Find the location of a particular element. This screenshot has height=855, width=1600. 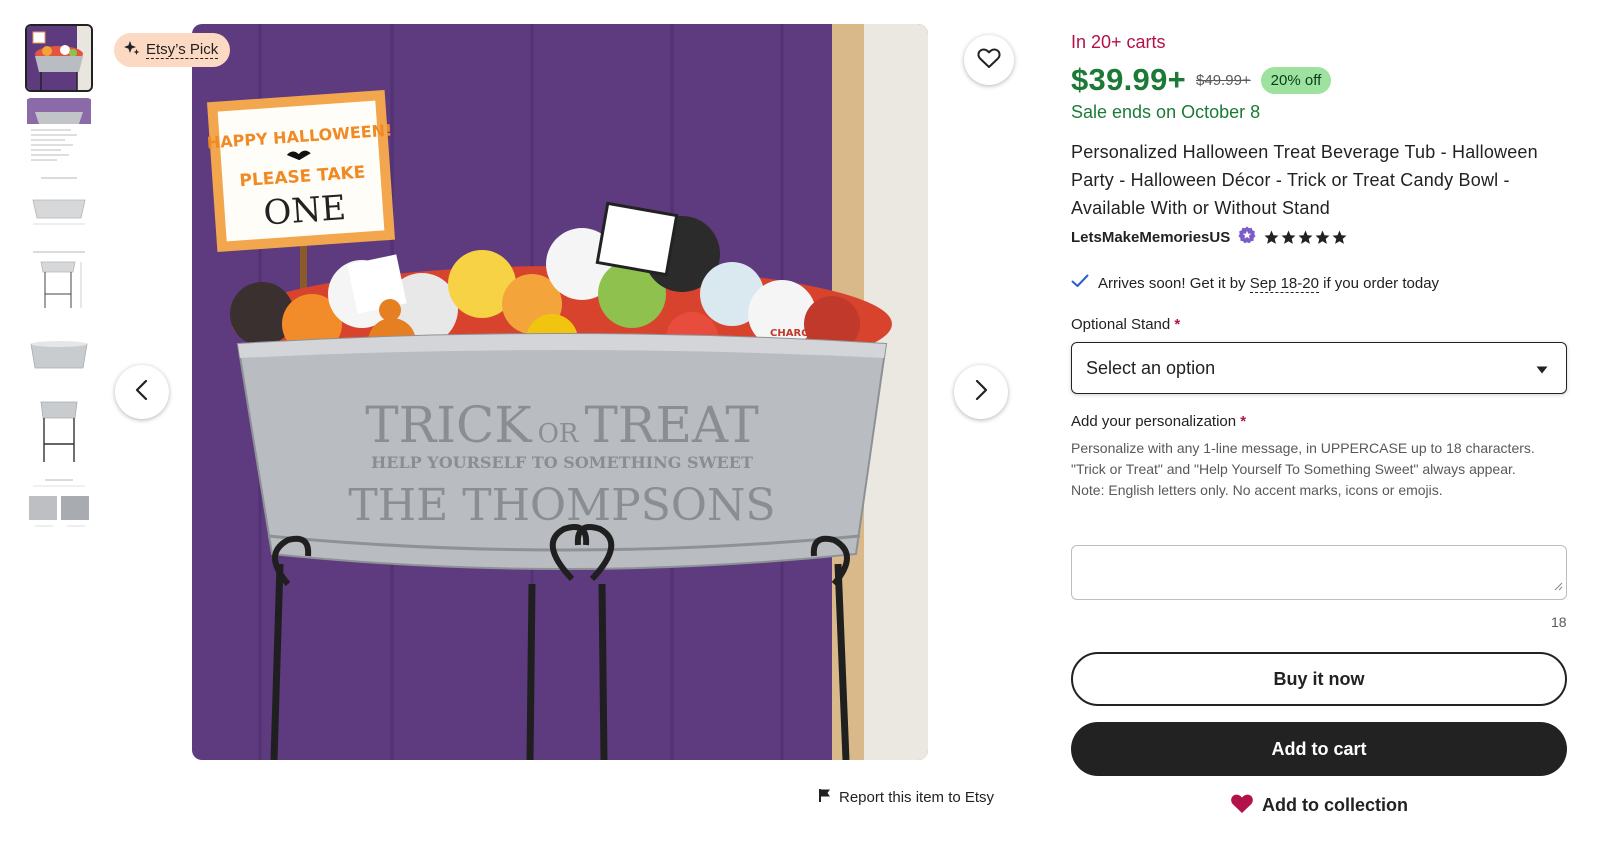

thumbnail-5-image is located at coordinates (59, 358).